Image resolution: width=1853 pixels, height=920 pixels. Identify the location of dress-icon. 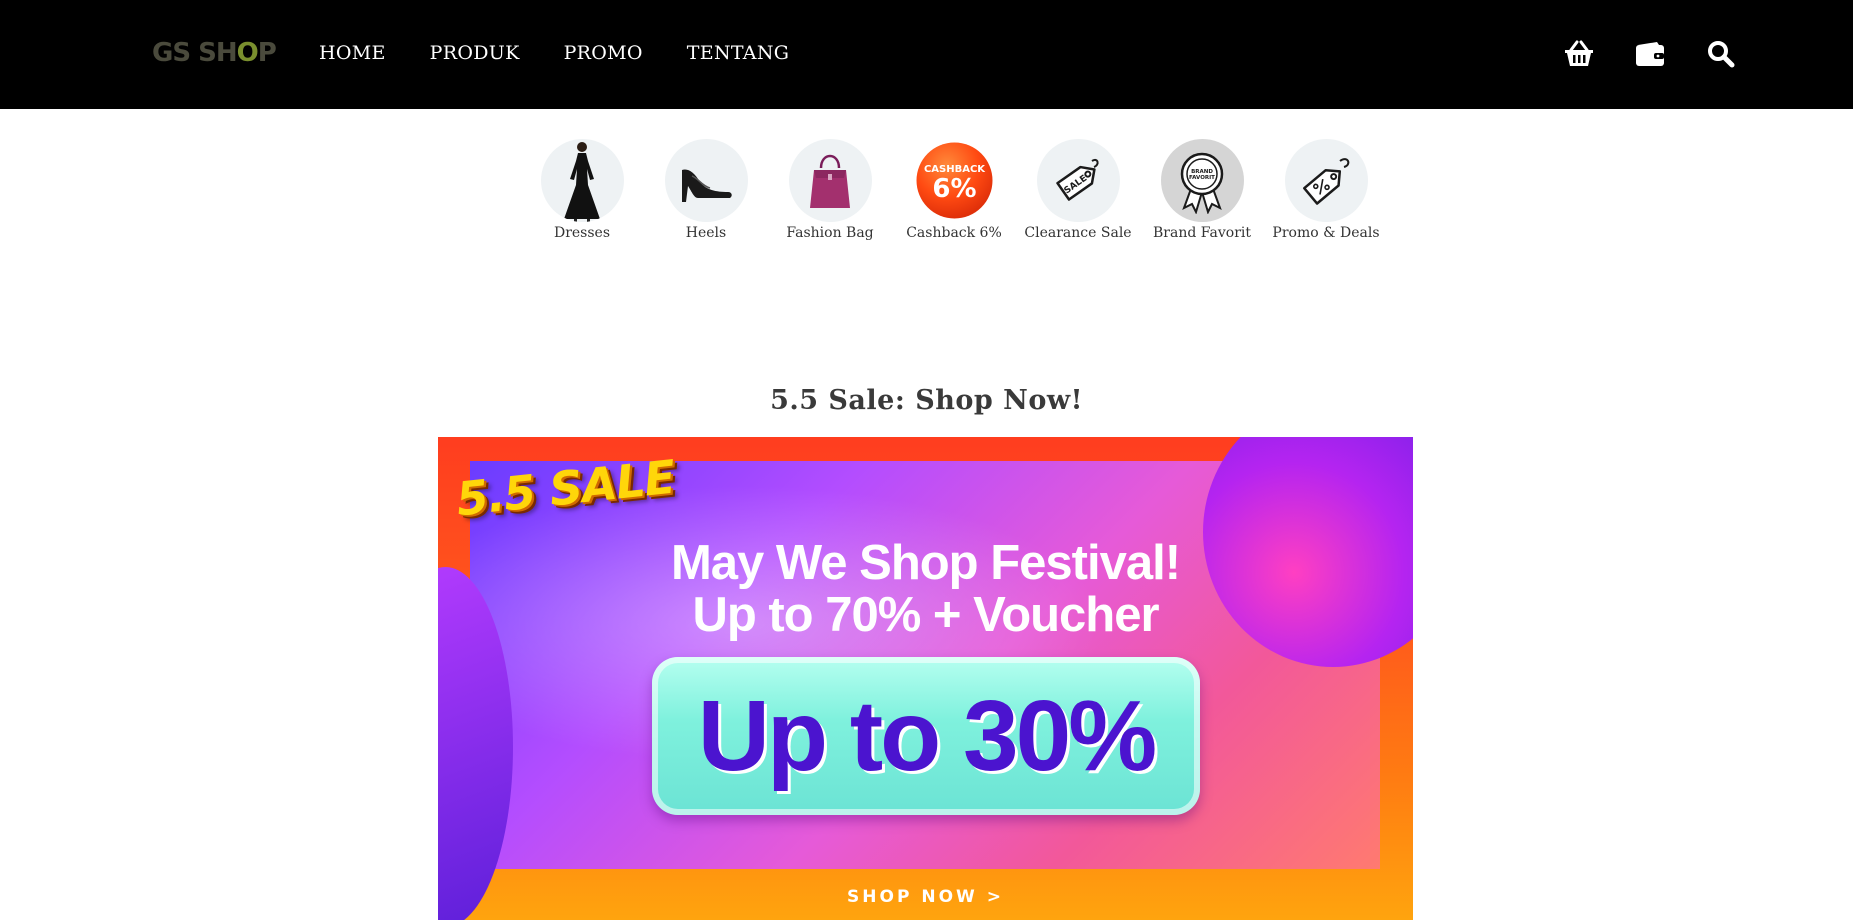
(582, 180).